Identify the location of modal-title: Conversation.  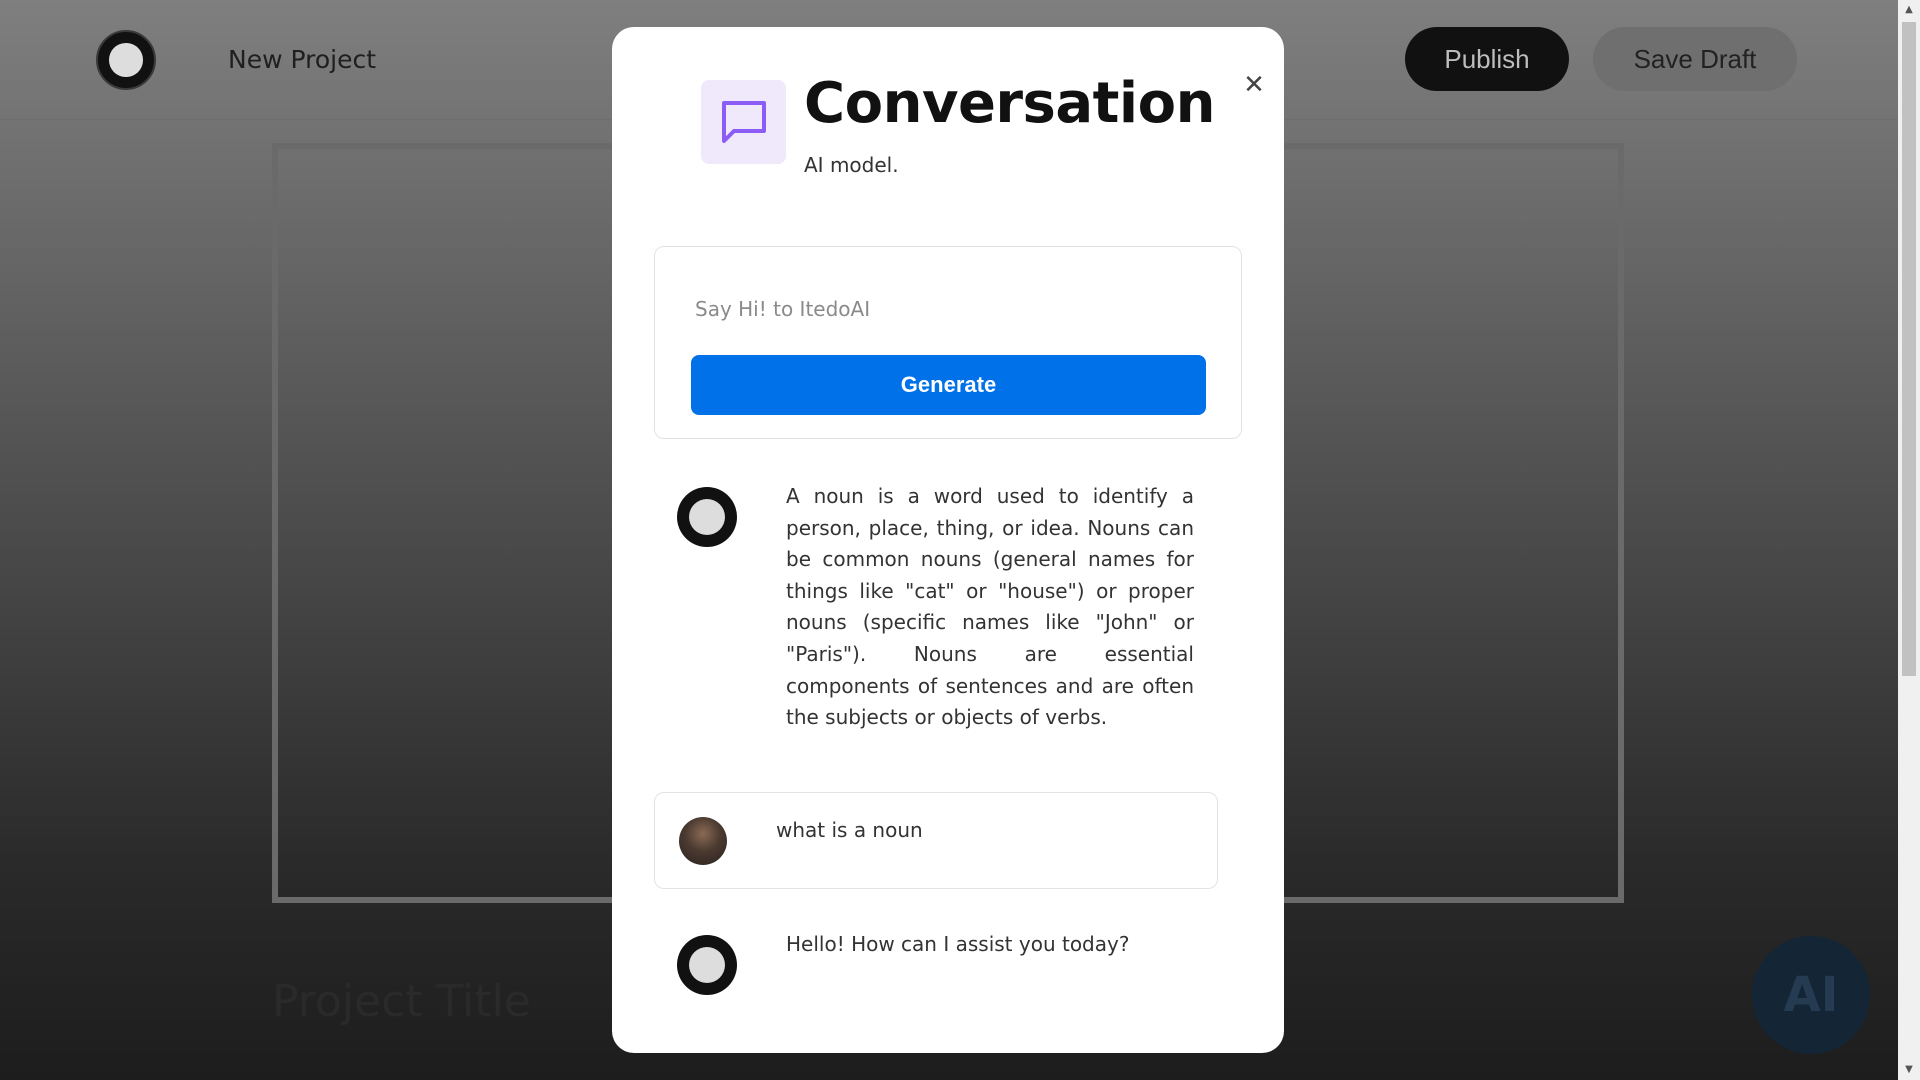
(1009, 103).